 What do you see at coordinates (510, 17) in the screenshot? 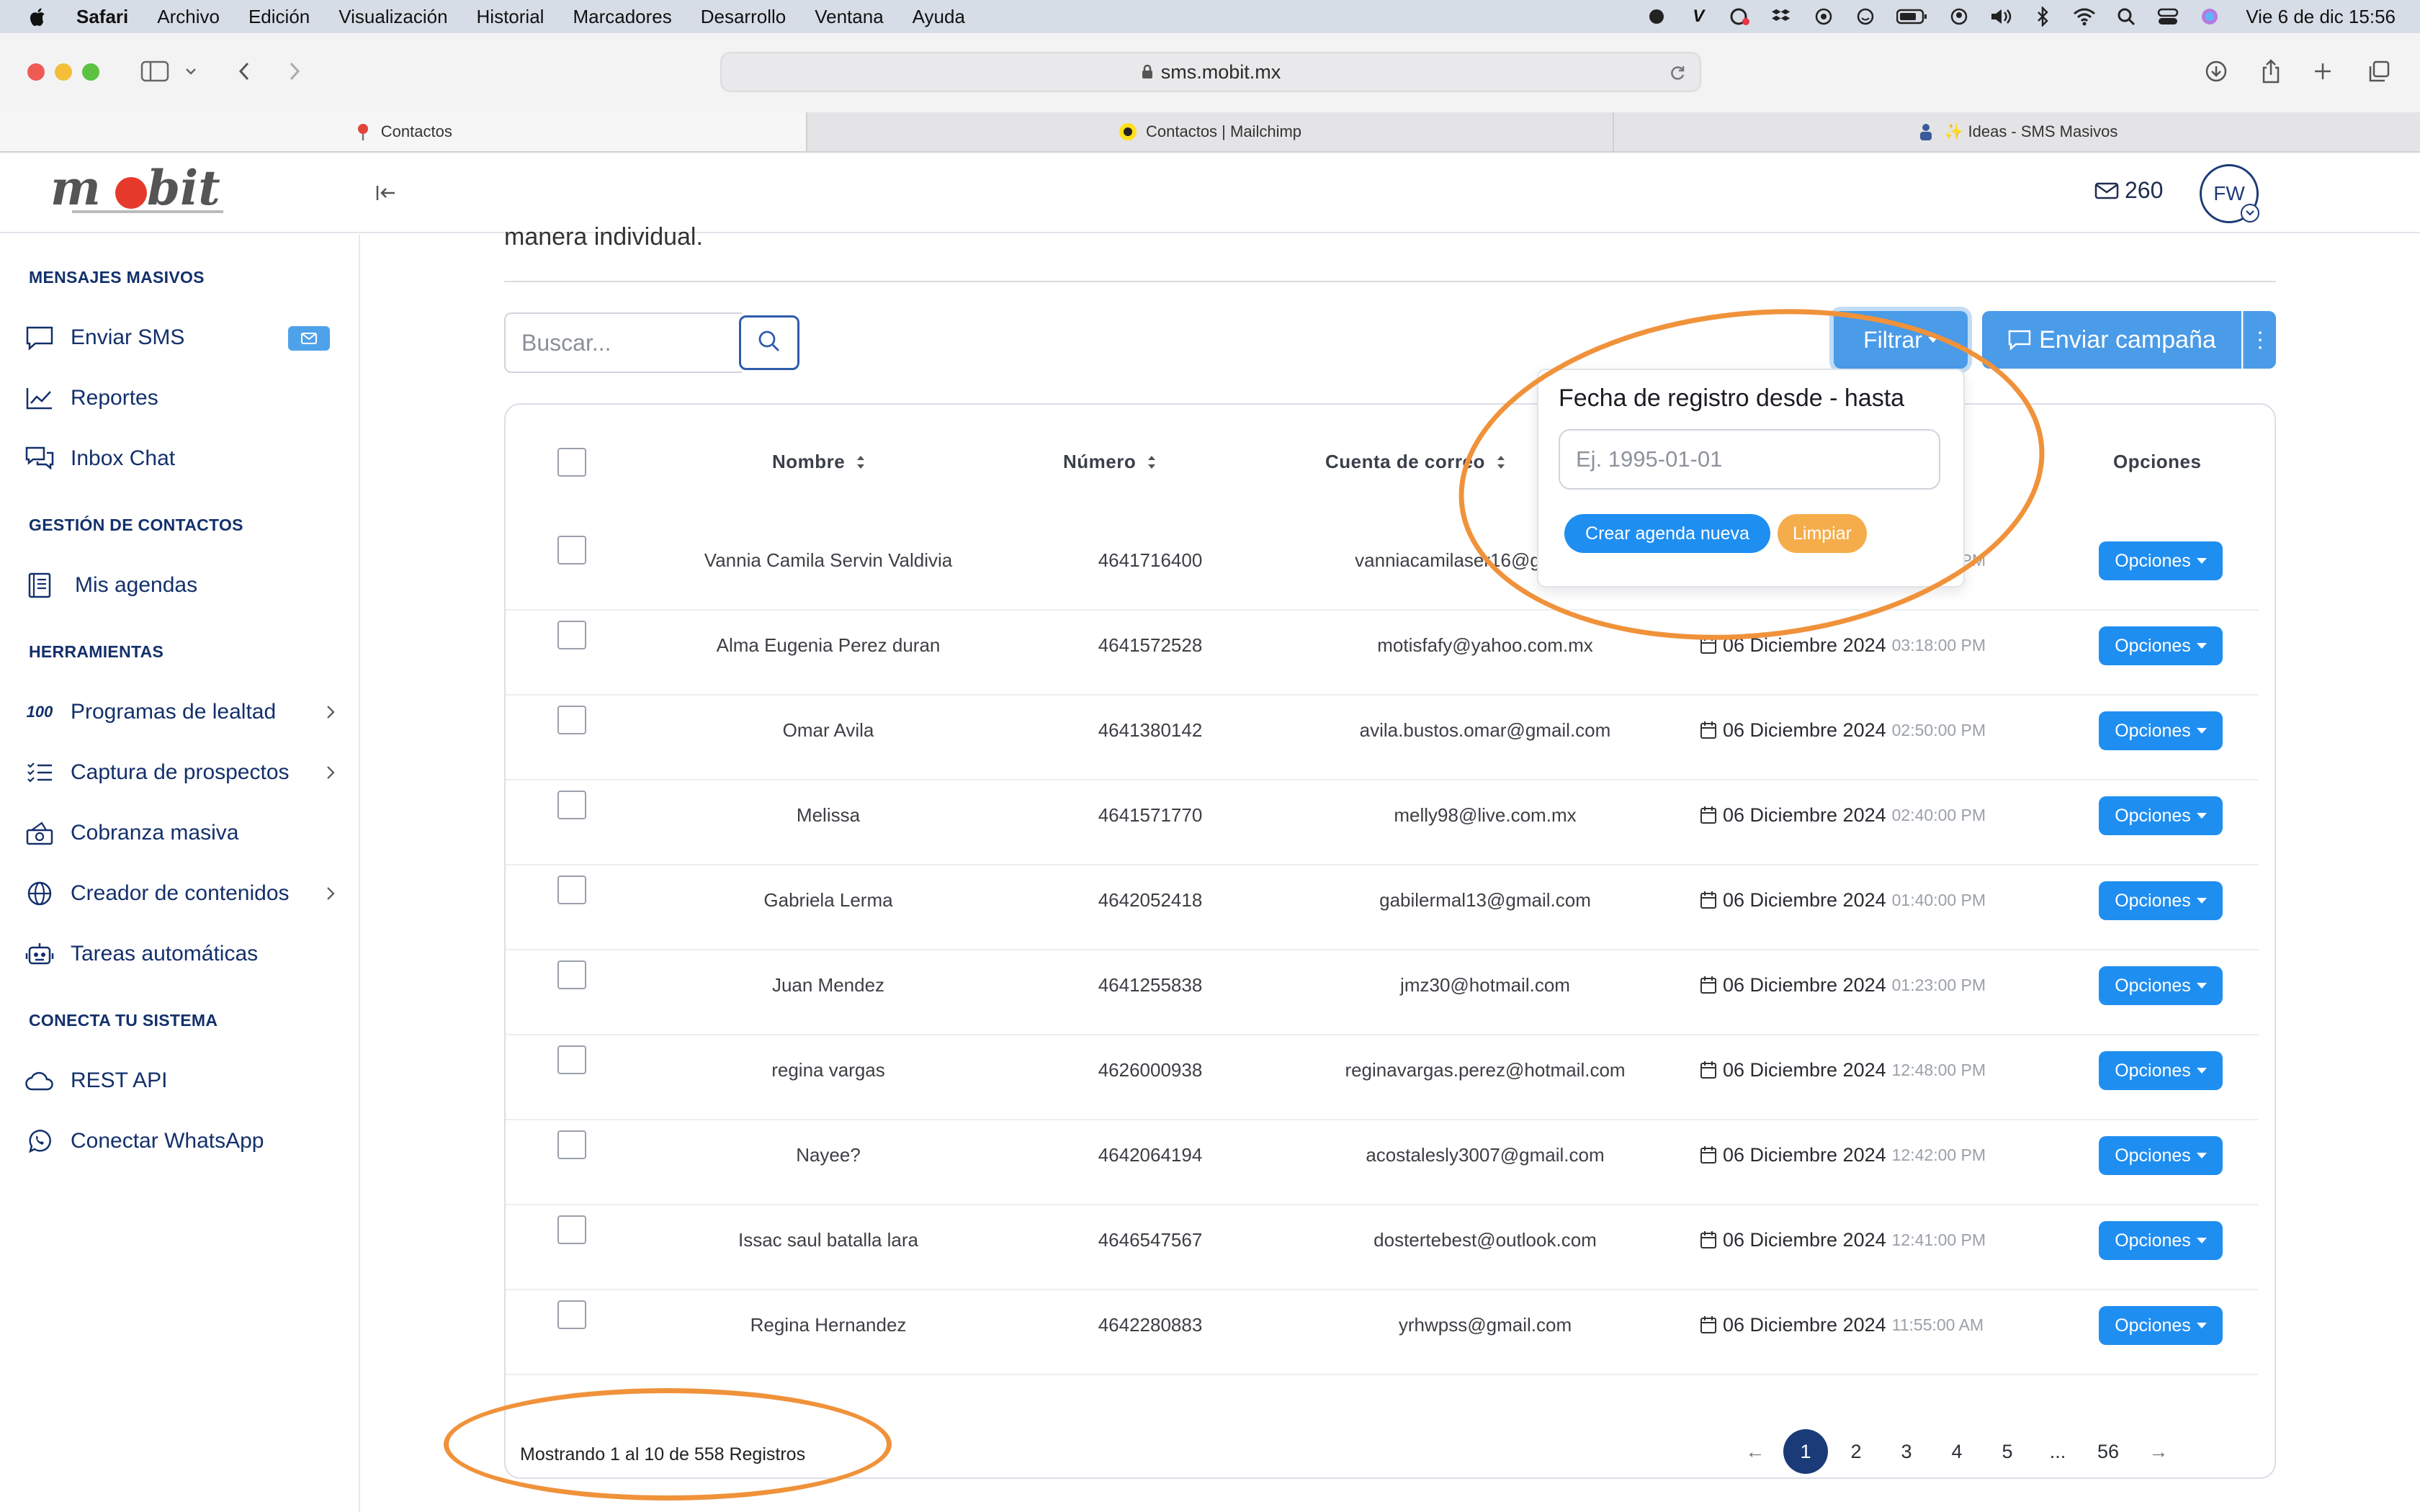
I see `menu-item: Historial` at bounding box center [510, 17].